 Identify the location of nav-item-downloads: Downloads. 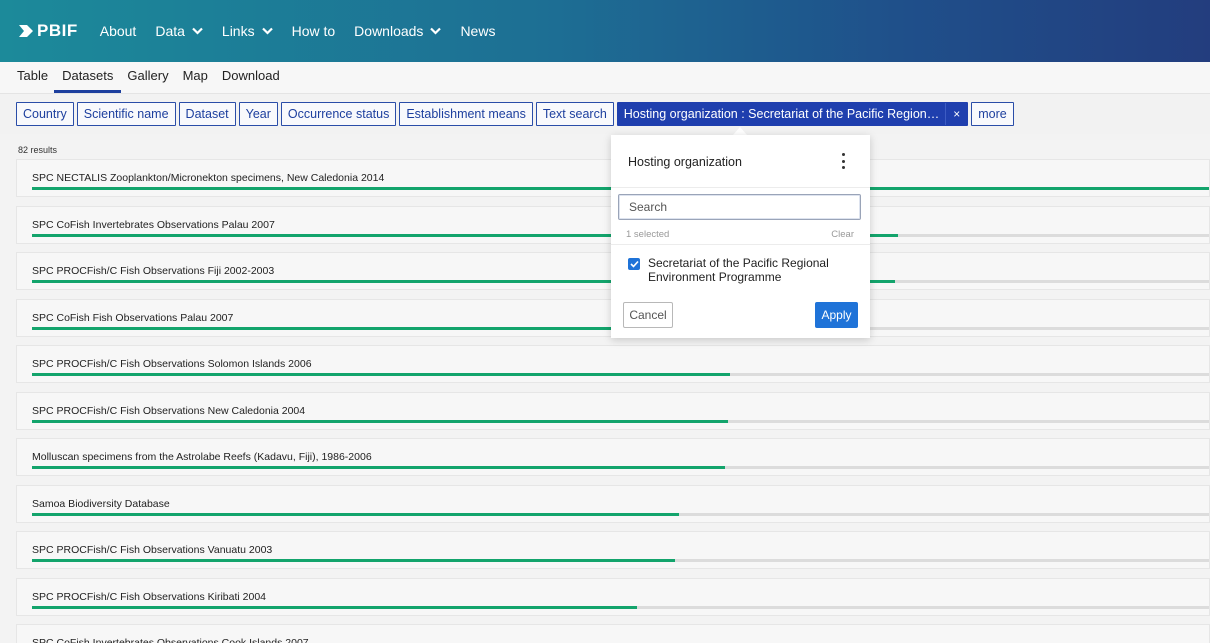
(398, 31).